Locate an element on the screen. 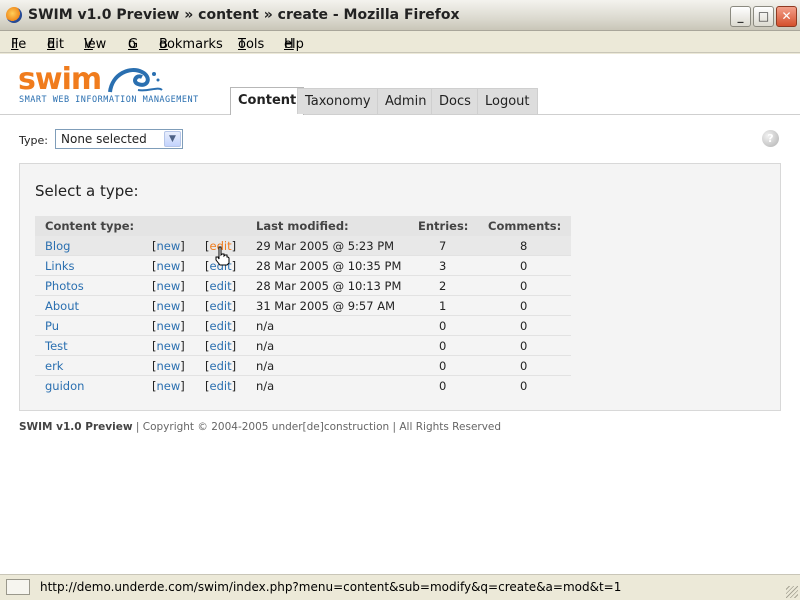  type-select: None selected ▼ is located at coordinates (119, 139).